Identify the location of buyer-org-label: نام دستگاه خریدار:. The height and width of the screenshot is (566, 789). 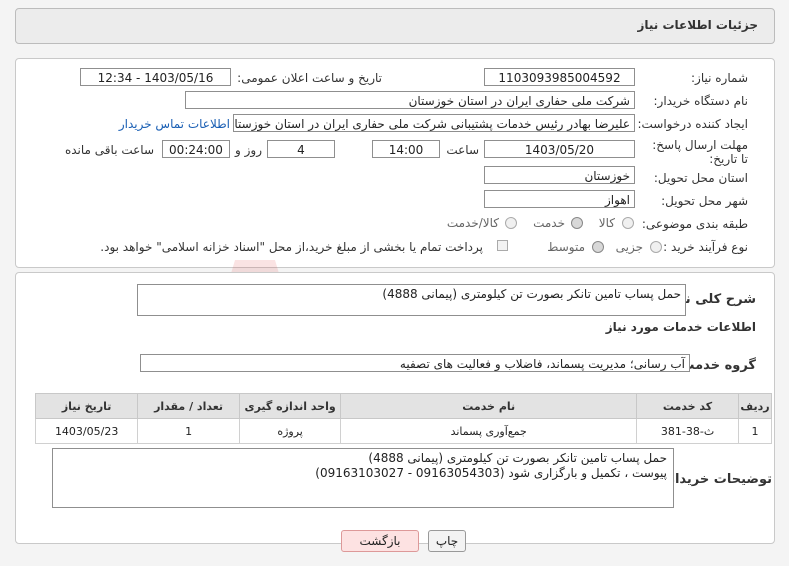
(701, 101).